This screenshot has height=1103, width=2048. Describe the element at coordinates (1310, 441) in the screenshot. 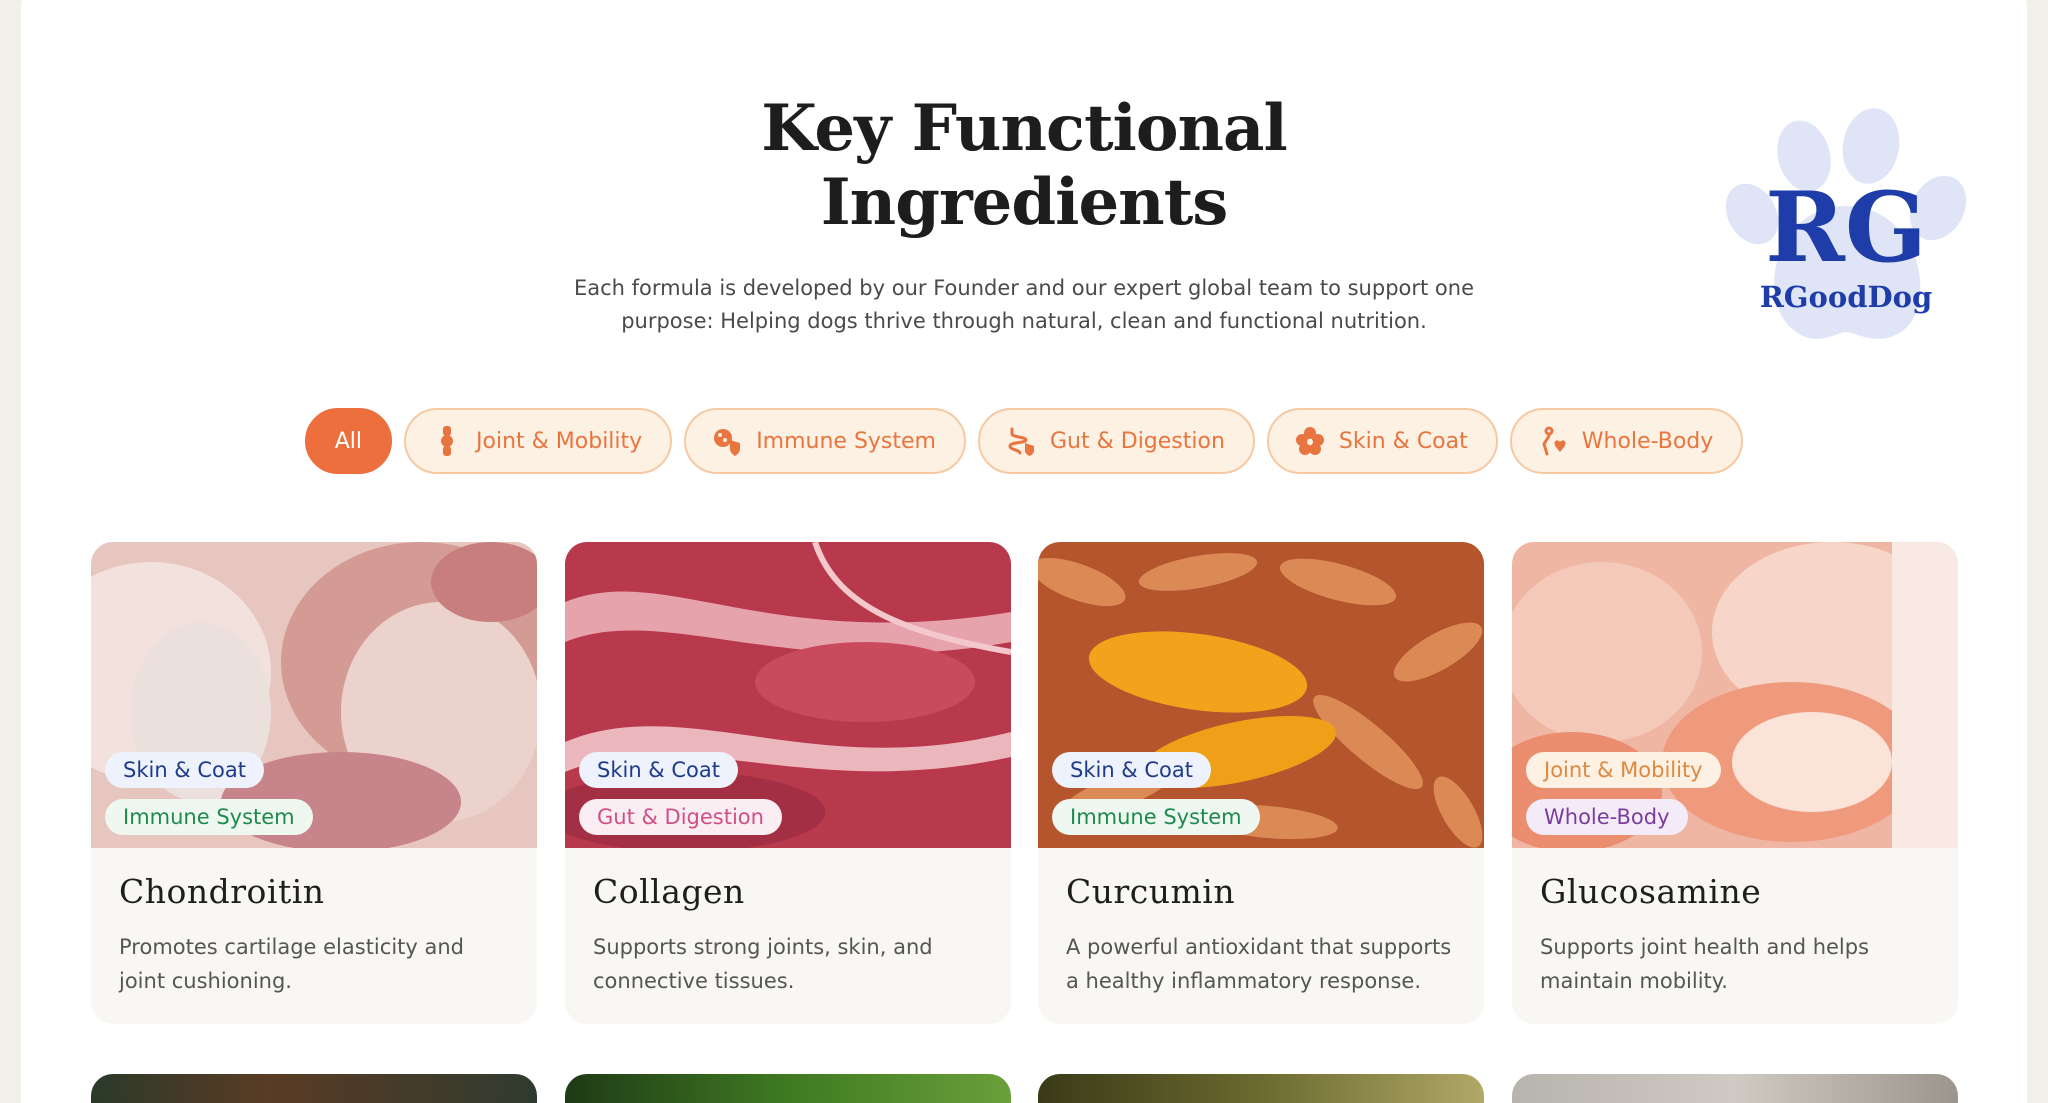

I see `flower-icon` at that location.